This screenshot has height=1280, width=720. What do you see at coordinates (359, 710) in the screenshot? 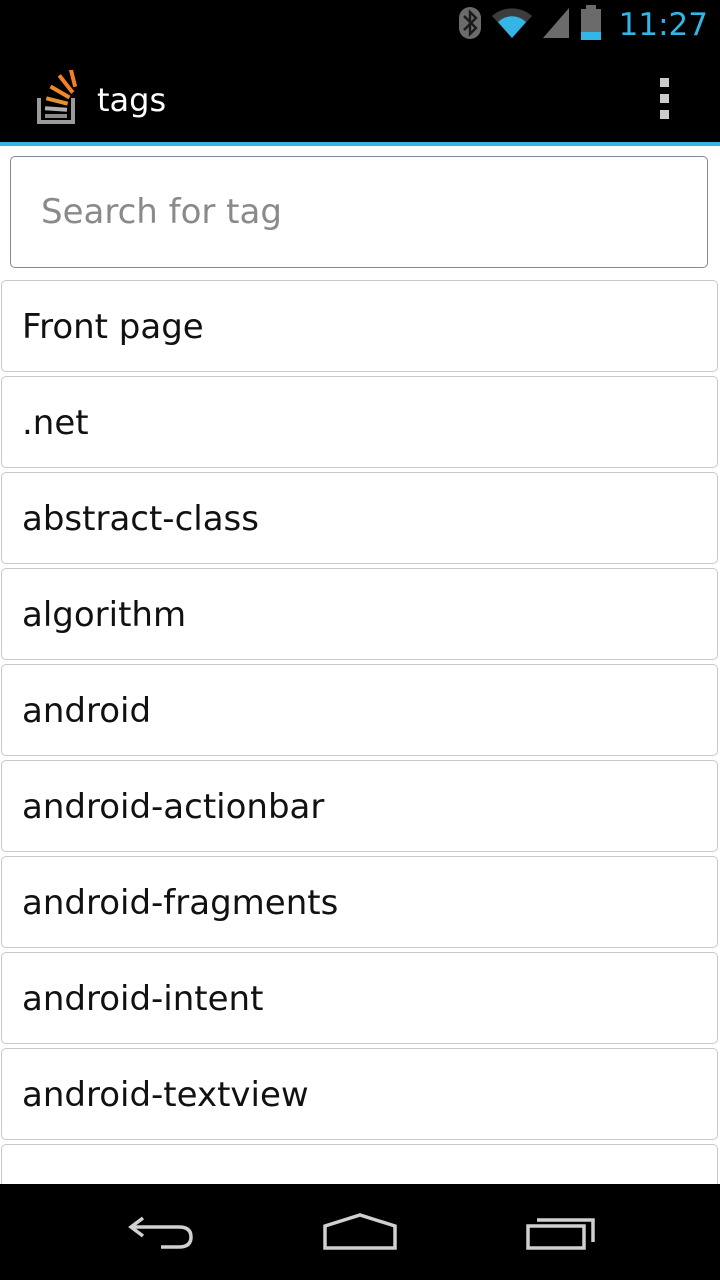
I see `list-item: android` at bounding box center [359, 710].